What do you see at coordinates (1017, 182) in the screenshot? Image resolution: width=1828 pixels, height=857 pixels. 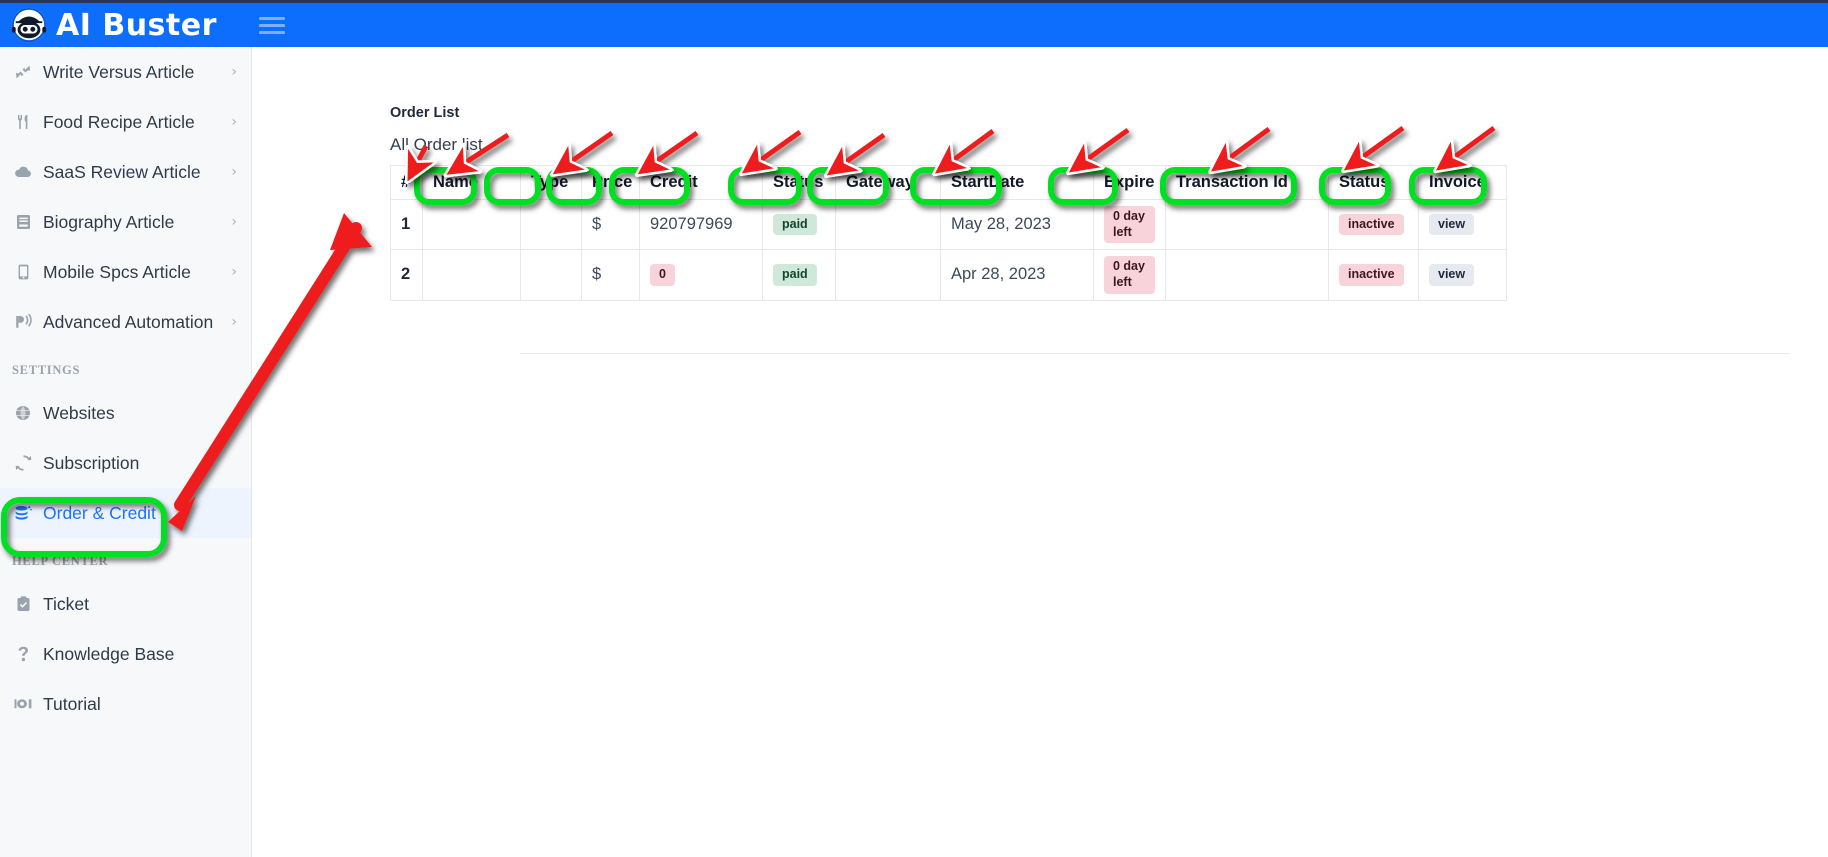 I see `column-header-startdate: StartDate` at bounding box center [1017, 182].